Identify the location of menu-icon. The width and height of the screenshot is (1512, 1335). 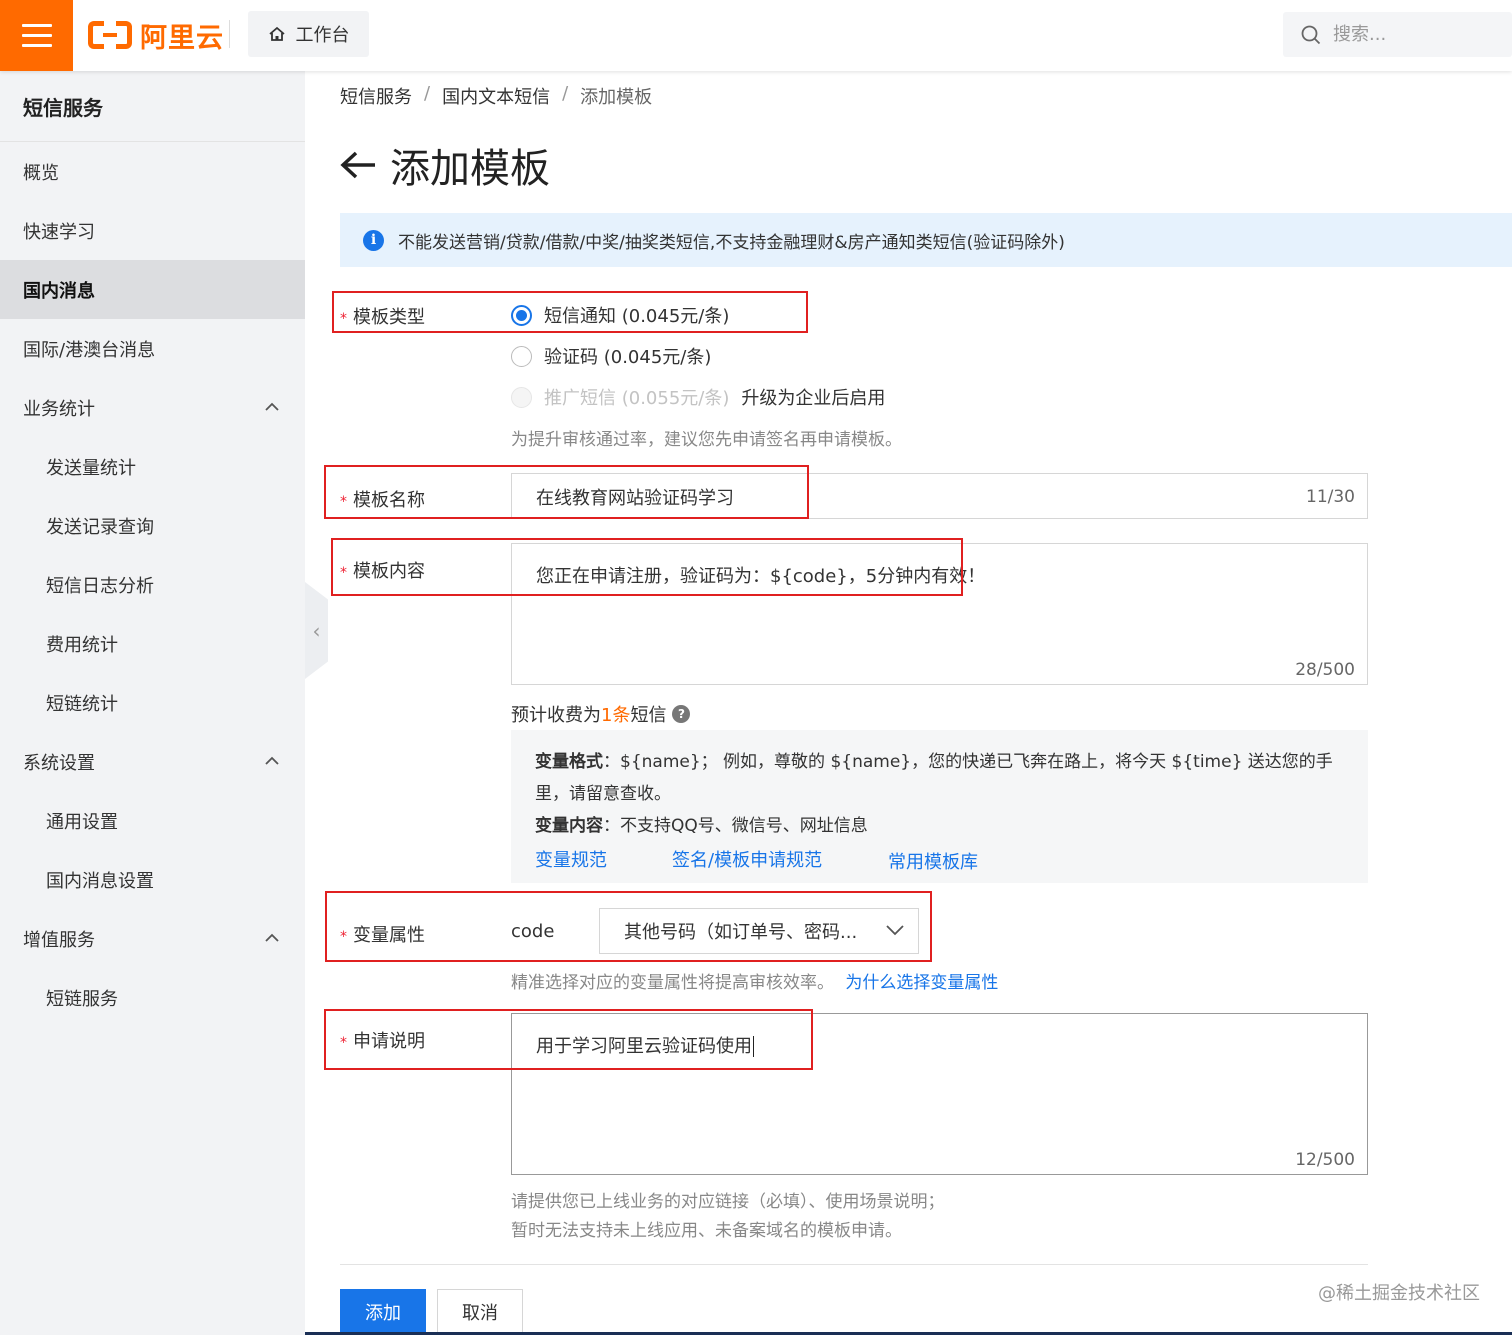
(36, 25).